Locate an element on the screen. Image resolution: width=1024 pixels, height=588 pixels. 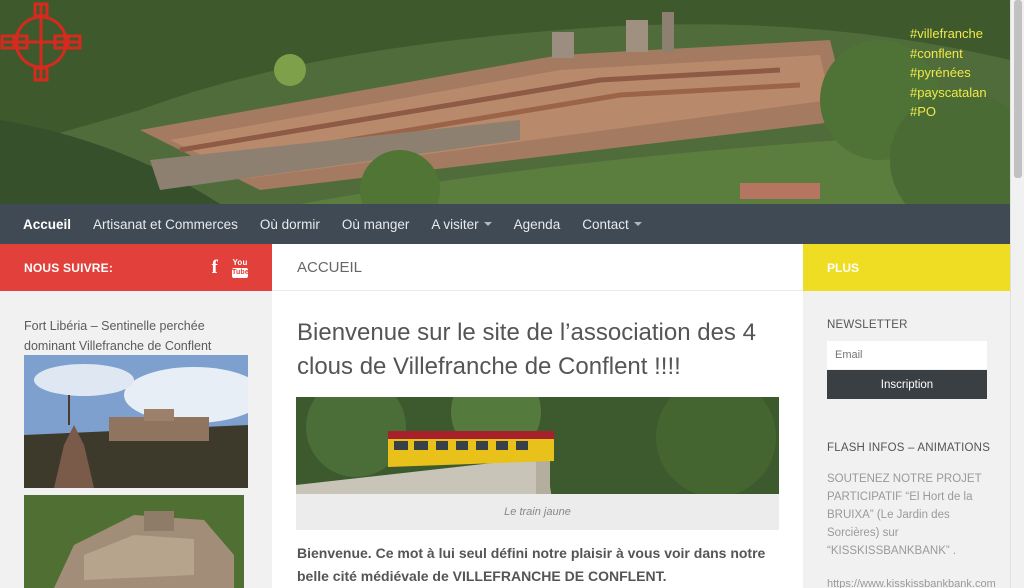
follow-us-header: NOUS SUIVRE: f You Tube is located at coordinates (136, 267).